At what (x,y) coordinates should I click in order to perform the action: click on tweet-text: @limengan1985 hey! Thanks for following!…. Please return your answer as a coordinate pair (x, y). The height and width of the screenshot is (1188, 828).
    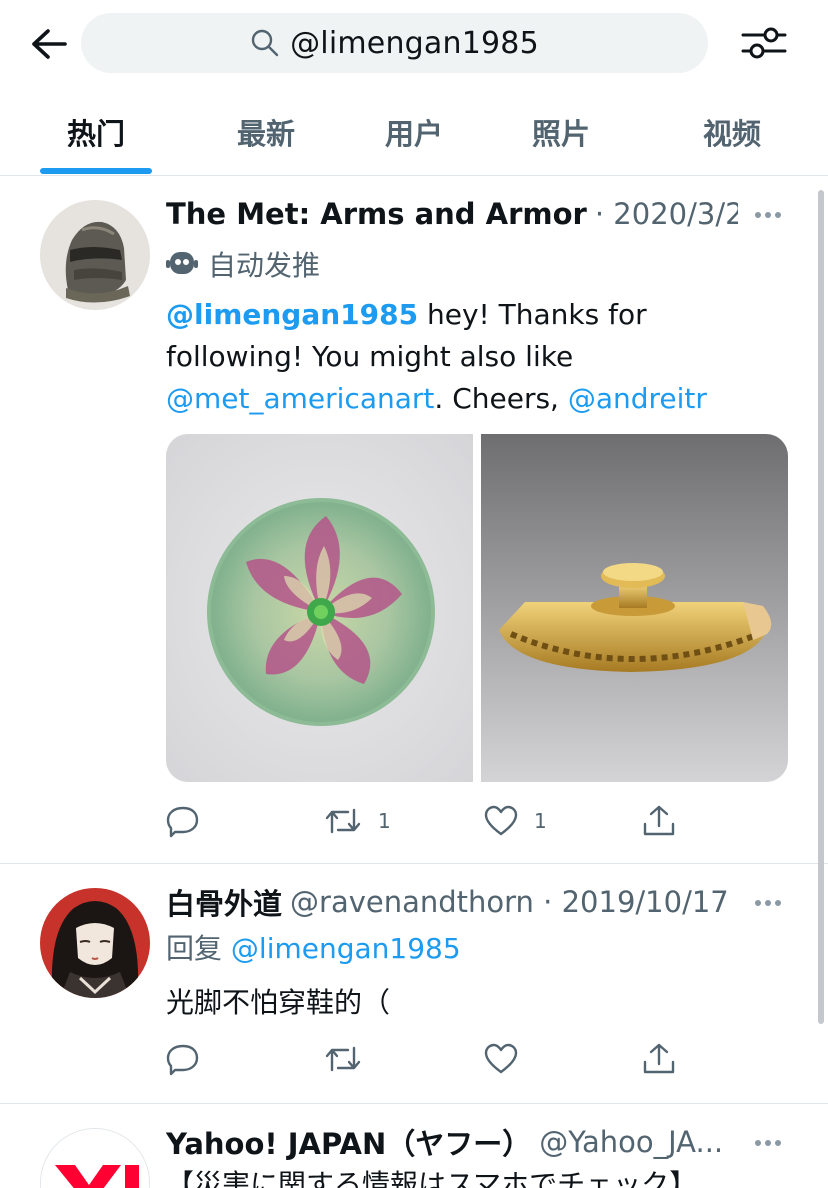
    Looking at the image, I should click on (477, 357).